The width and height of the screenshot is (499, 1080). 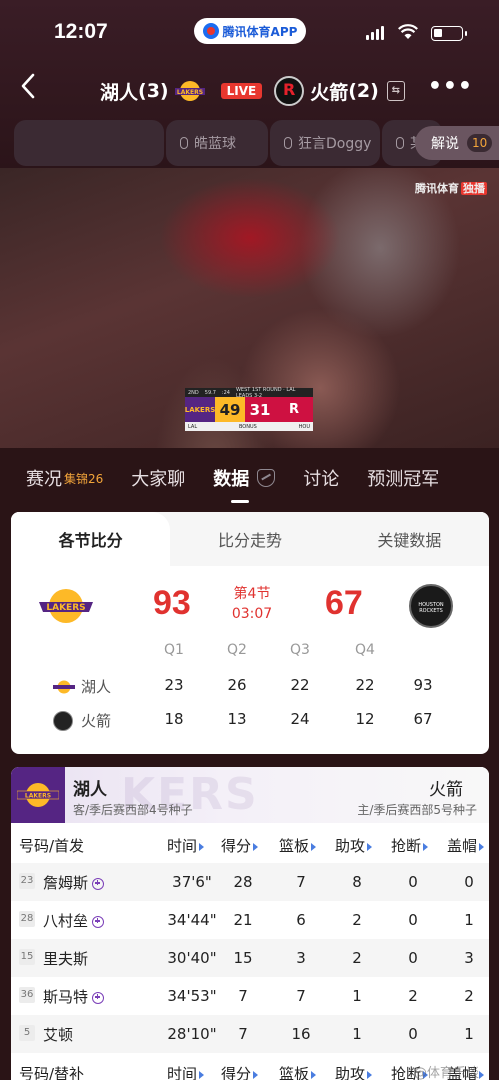 I want to click on away-big-score: 67, so click(x=344, y=603).